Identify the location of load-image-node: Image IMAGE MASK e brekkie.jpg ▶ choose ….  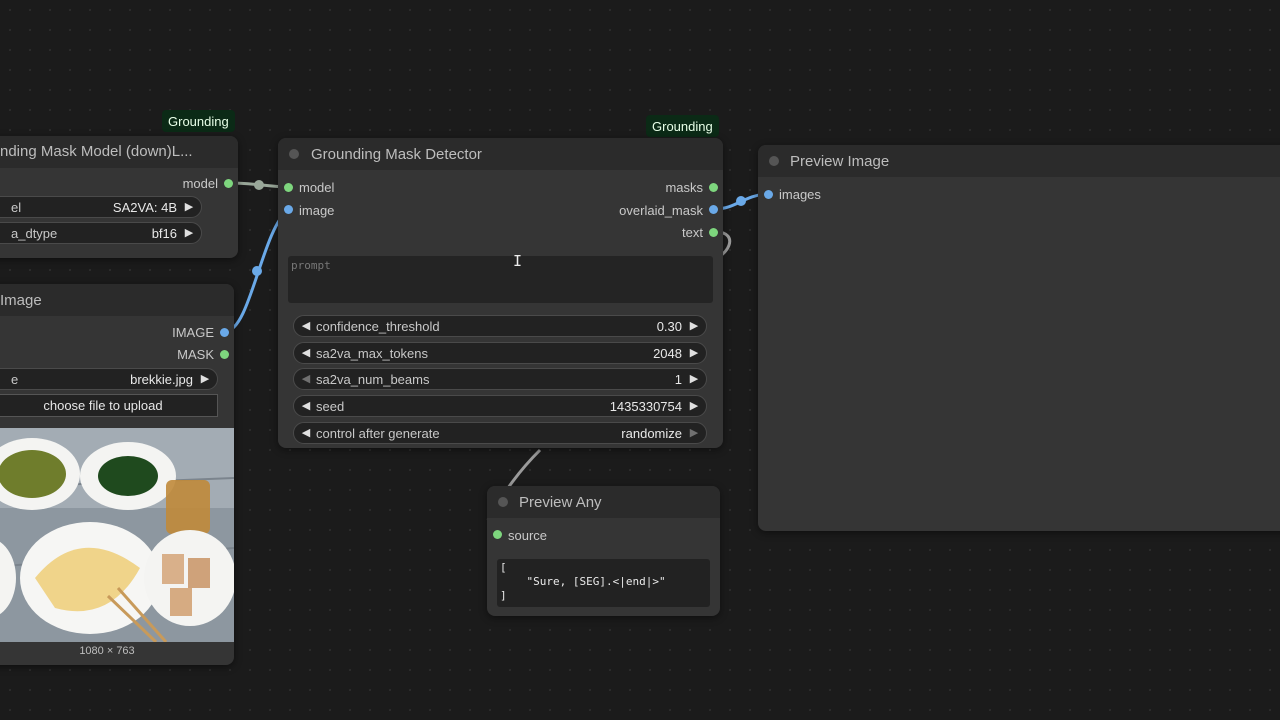
(117, 474).